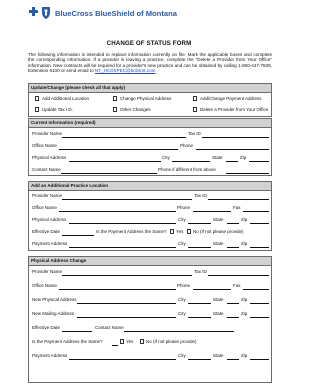 The image size is (320, 386). Describe the element at coordinates (195, 109) in the screenshot. I see `checkbox-delete-provider` at that location.